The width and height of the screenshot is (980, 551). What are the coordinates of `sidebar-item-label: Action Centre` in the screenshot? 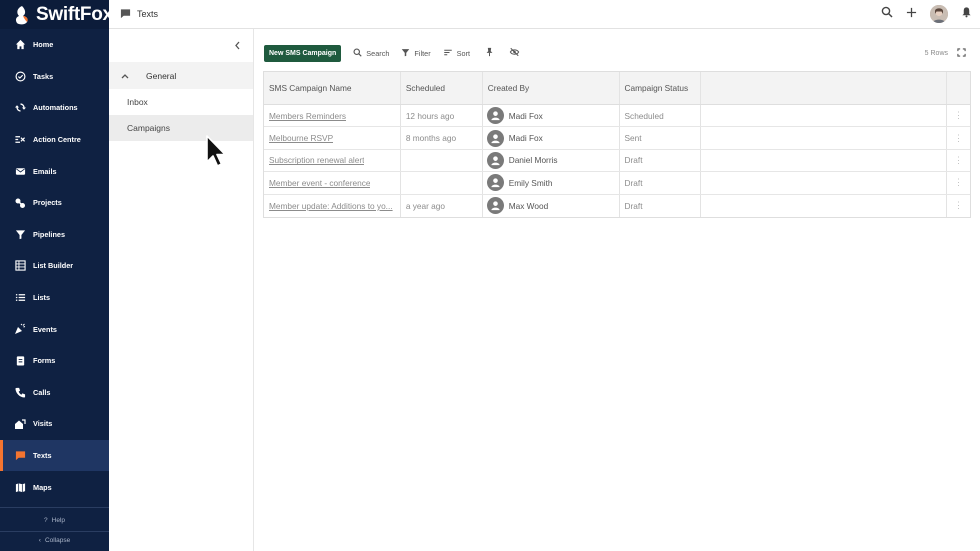 It's located at (57, 140).